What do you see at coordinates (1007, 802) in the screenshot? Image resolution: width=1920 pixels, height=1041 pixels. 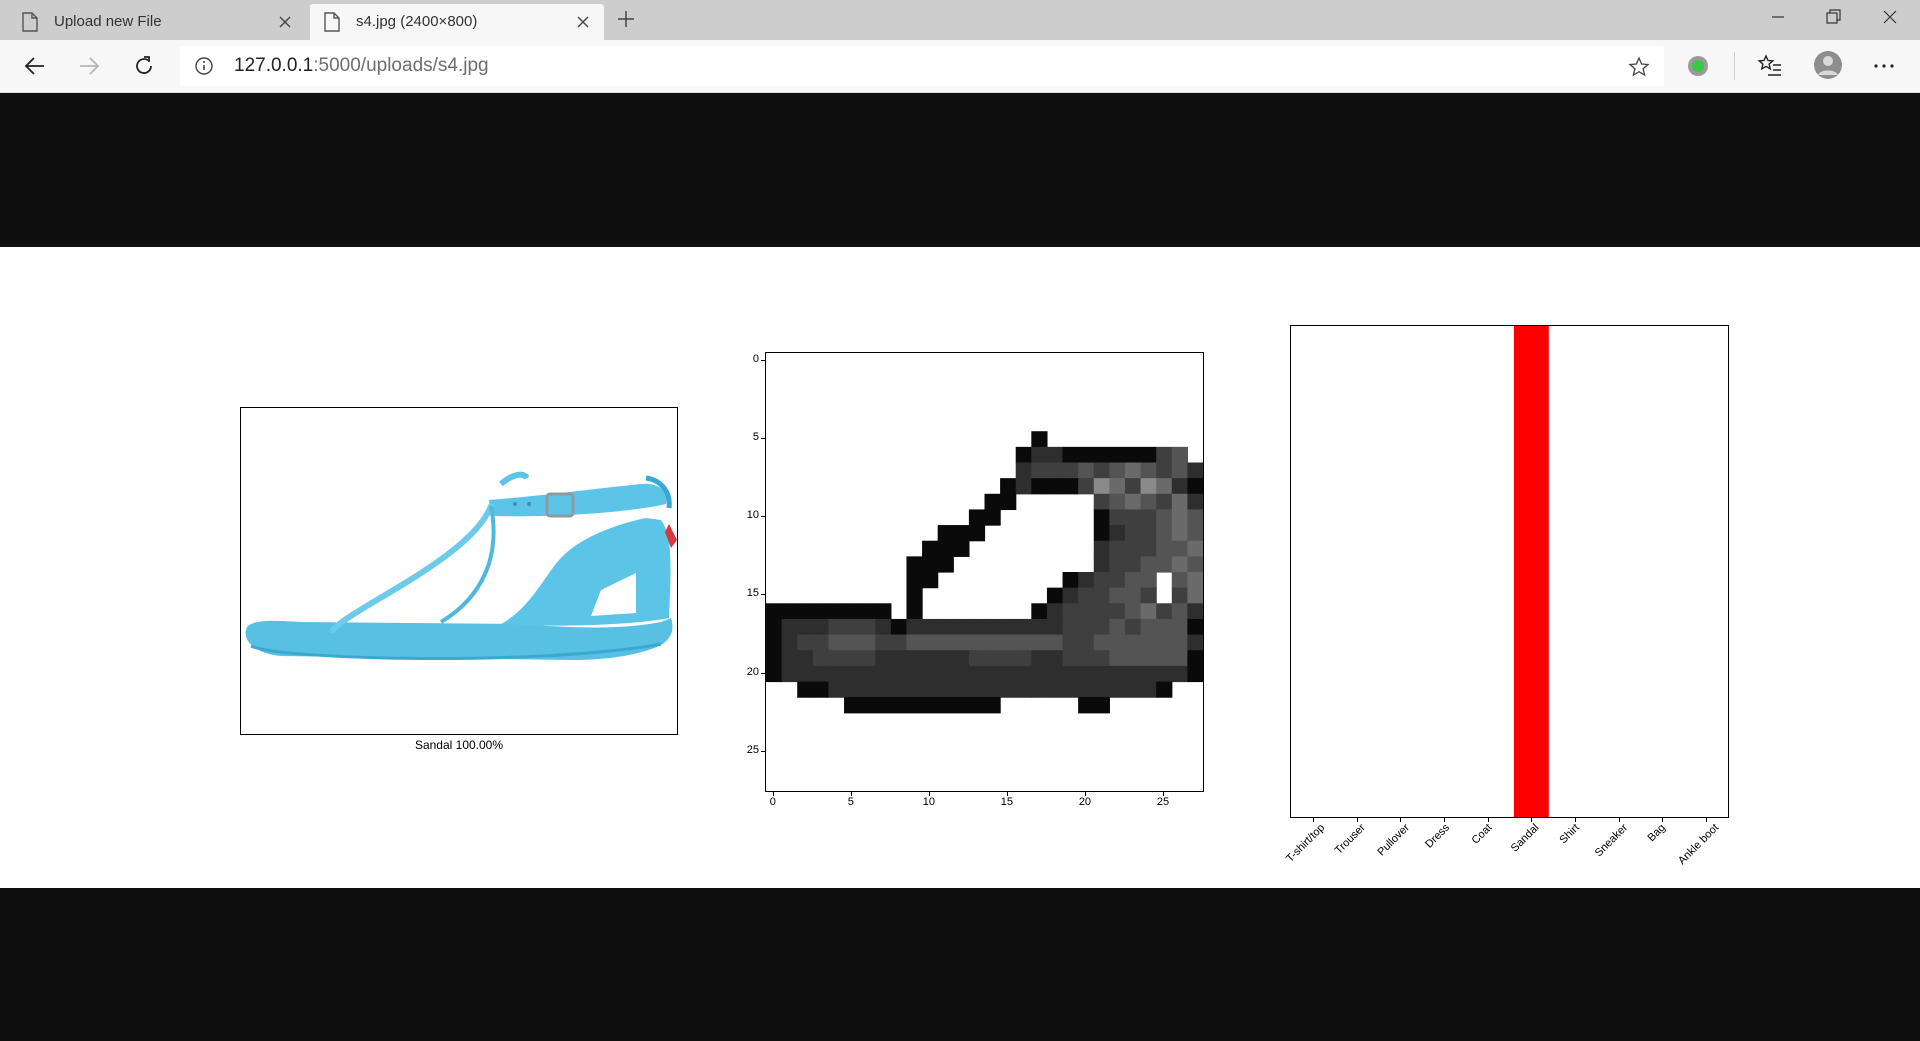 I see `x-tick-label: 15` at bounding box center [1007, 802].